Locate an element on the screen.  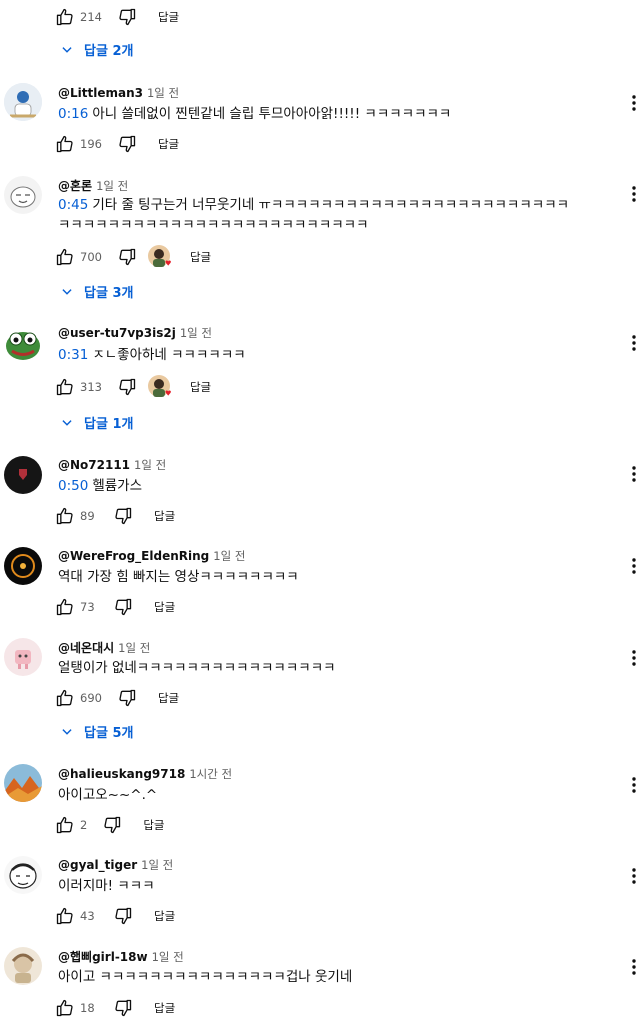
like-count: 690 is located at coordinates (91, 698).